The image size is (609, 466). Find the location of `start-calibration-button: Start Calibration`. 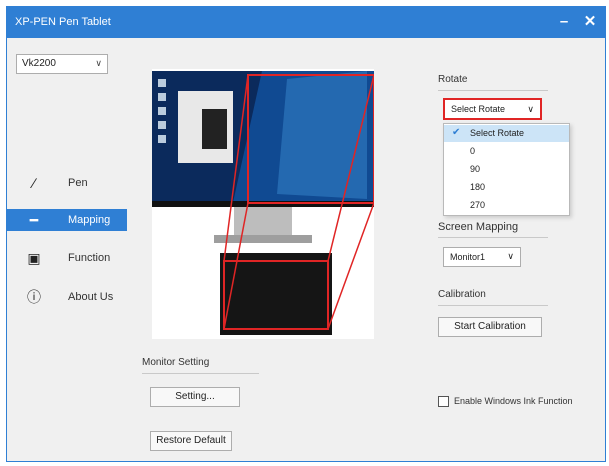

start-calibration-button: Start Calibration is located at coordinates (490, 327).